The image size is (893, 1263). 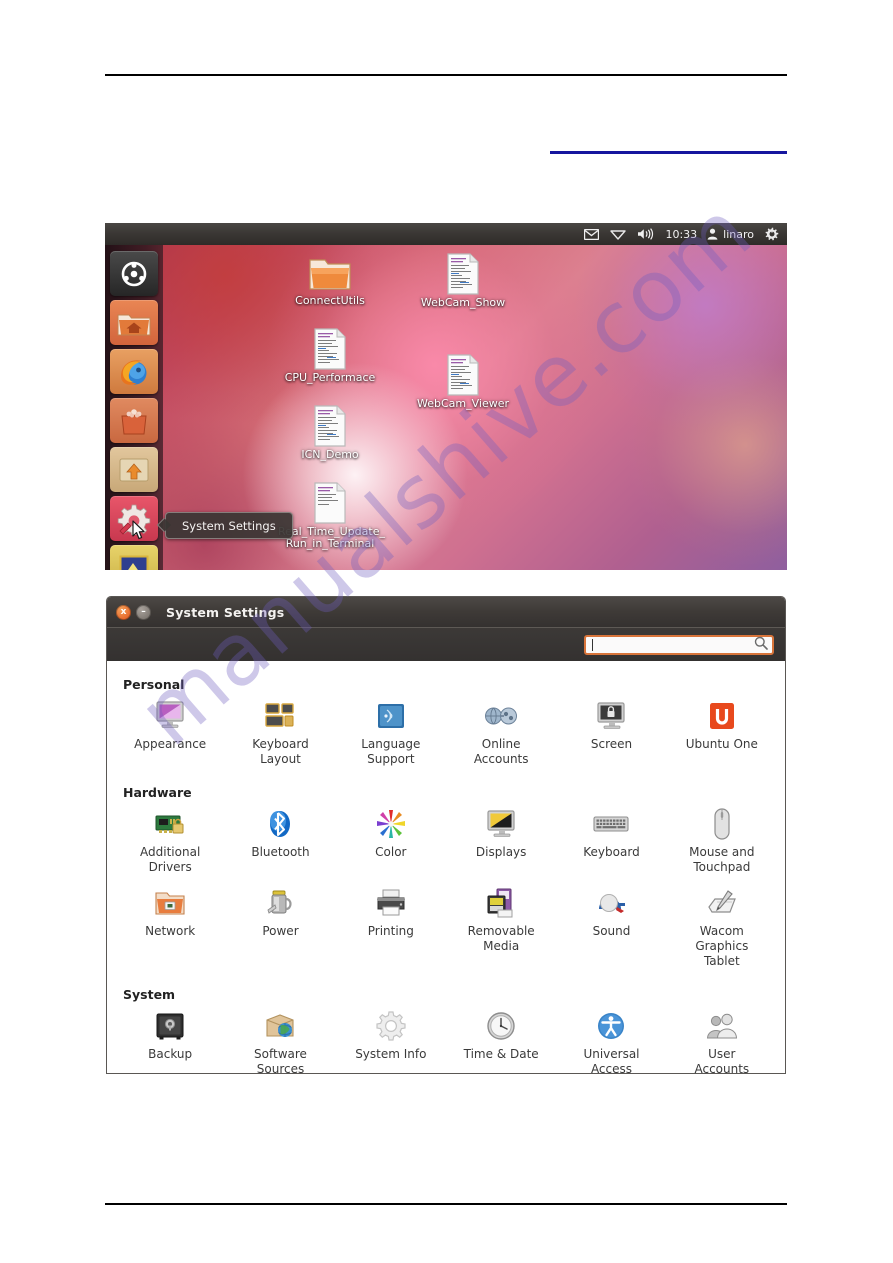 I want to click on settings-item-bluetooth: Bluetooth, so click(x=280, y=841).